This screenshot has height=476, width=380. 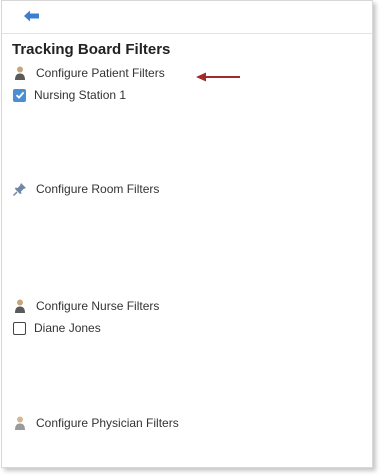 I want to click on configure-room-filters-link: Configure Room Filters, so click(x=85, y=189).